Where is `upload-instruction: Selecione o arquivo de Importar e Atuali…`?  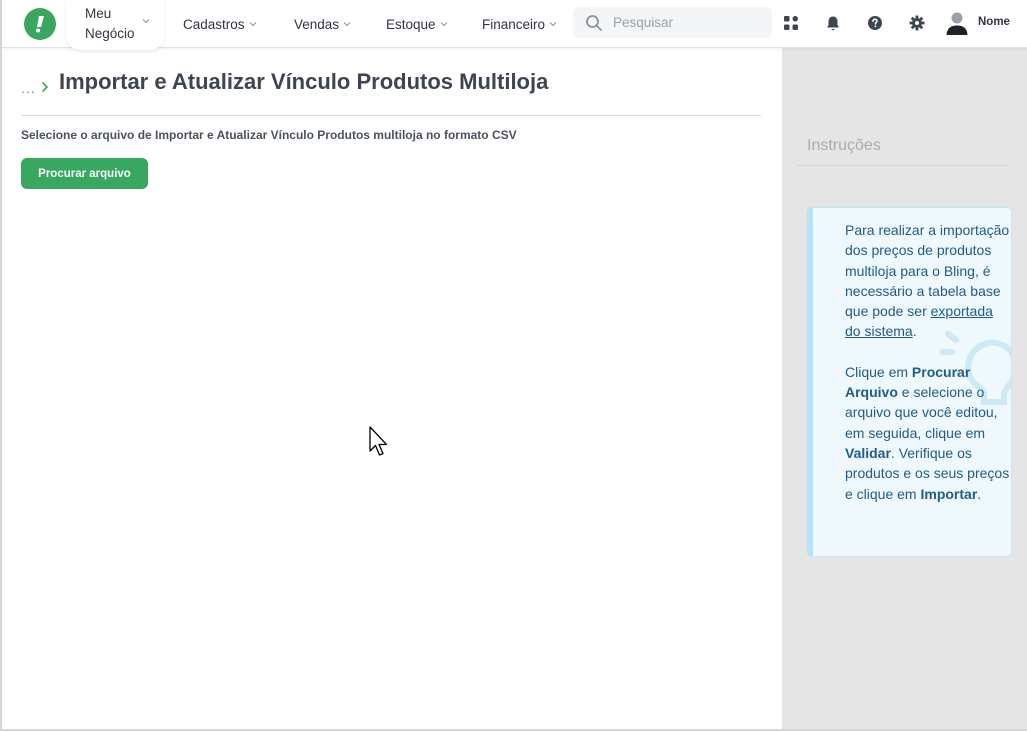 upload-instruction: Selecione o arquivo de Importar e Atuali… is located at coordinates (269, 135).